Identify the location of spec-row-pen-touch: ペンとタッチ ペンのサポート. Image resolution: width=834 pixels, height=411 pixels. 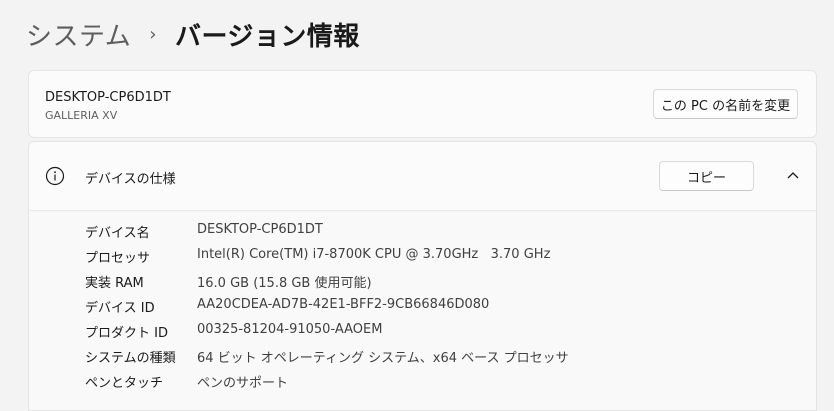
(186, 382).